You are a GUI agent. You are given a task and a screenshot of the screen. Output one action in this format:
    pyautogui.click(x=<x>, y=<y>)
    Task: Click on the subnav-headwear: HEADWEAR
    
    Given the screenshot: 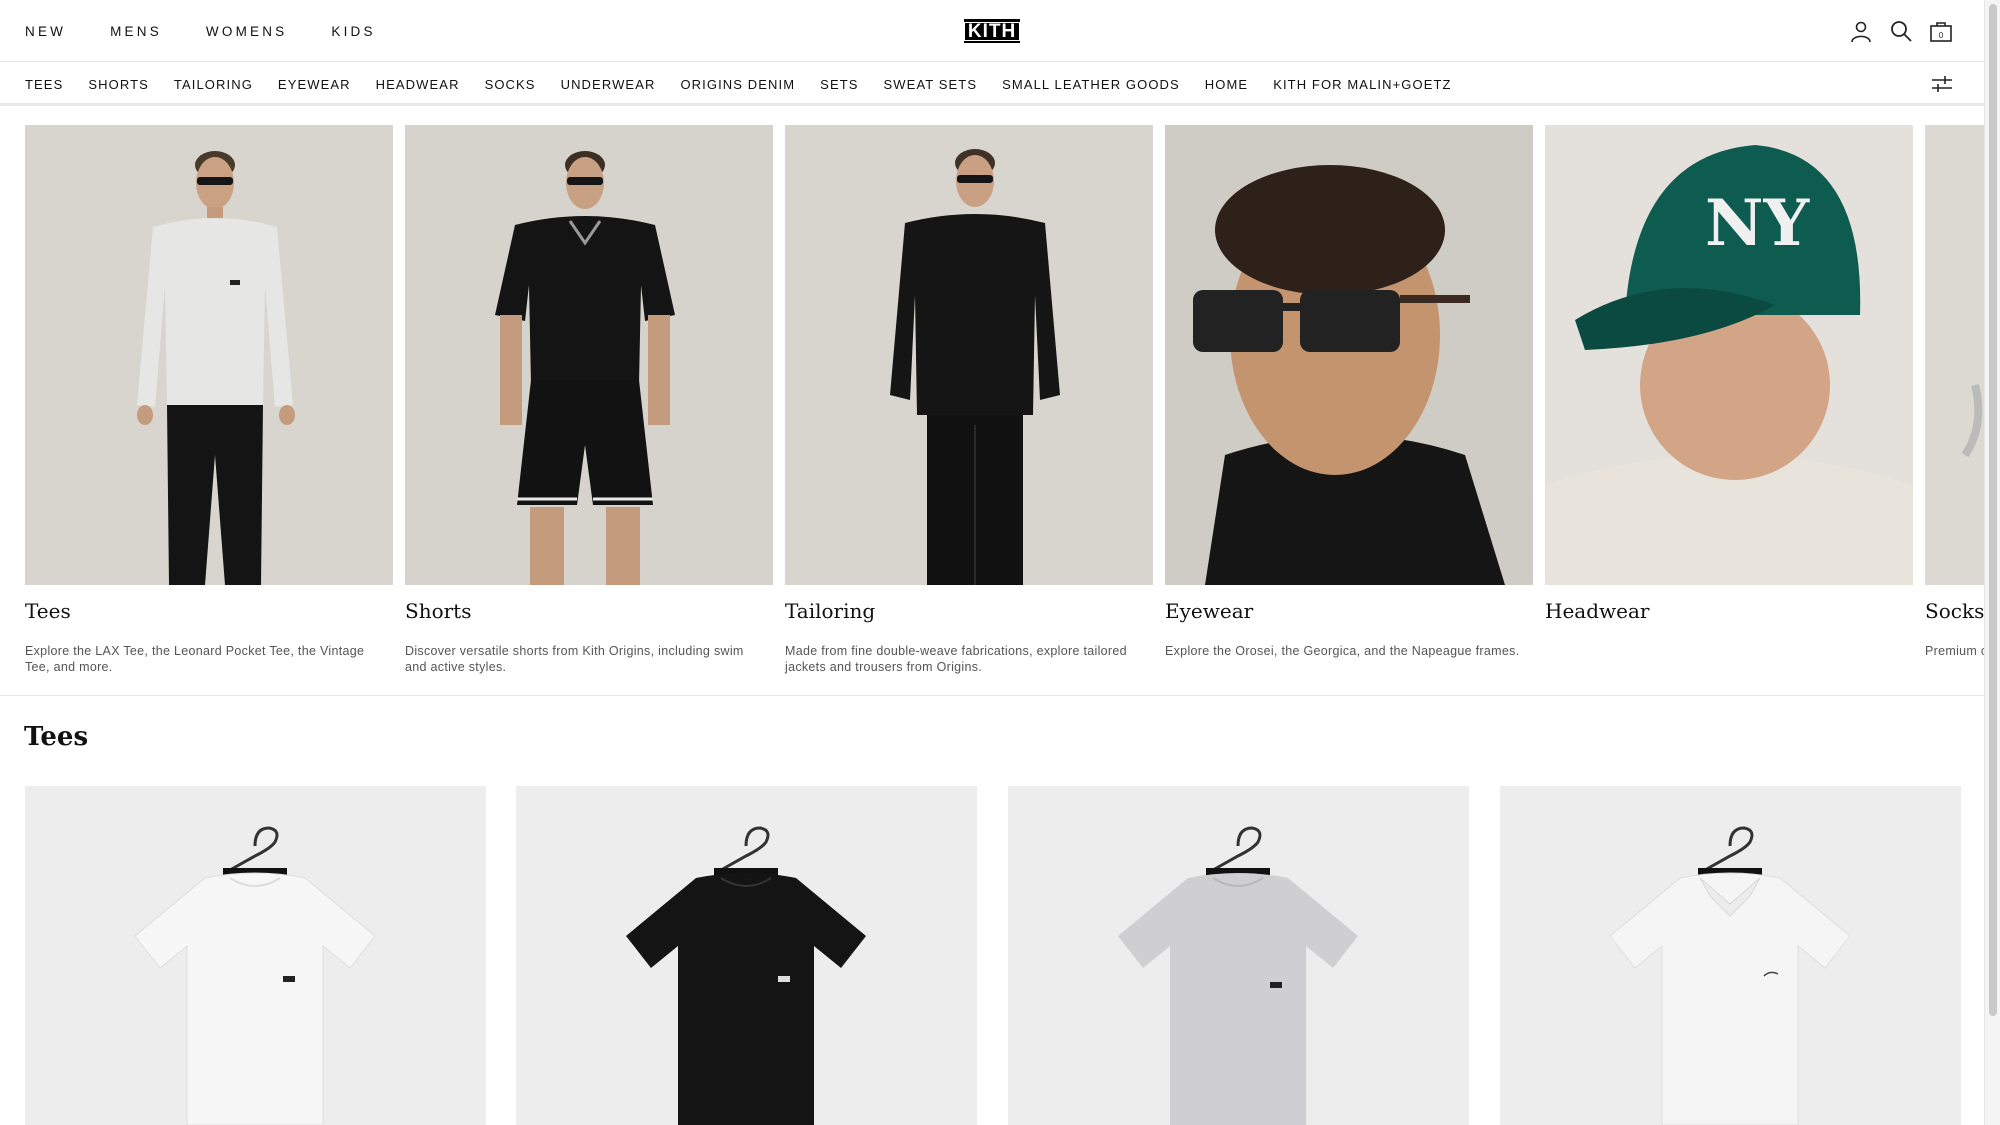 What is the action you would take?
    pyautogui.click(x=418, y=84)
    